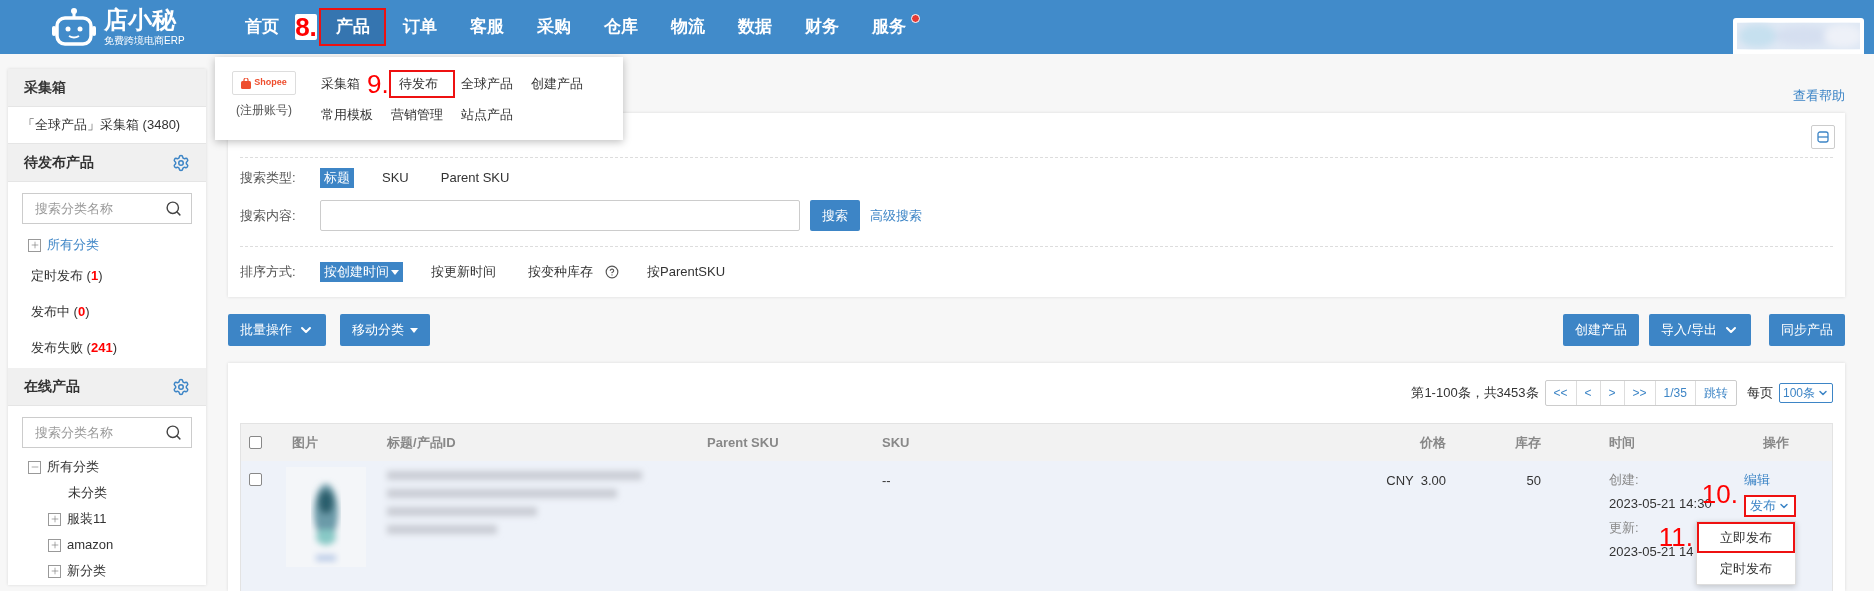 The image size is (1874, 591). I want to click on tree-item: 新分类, so click(86, 571).